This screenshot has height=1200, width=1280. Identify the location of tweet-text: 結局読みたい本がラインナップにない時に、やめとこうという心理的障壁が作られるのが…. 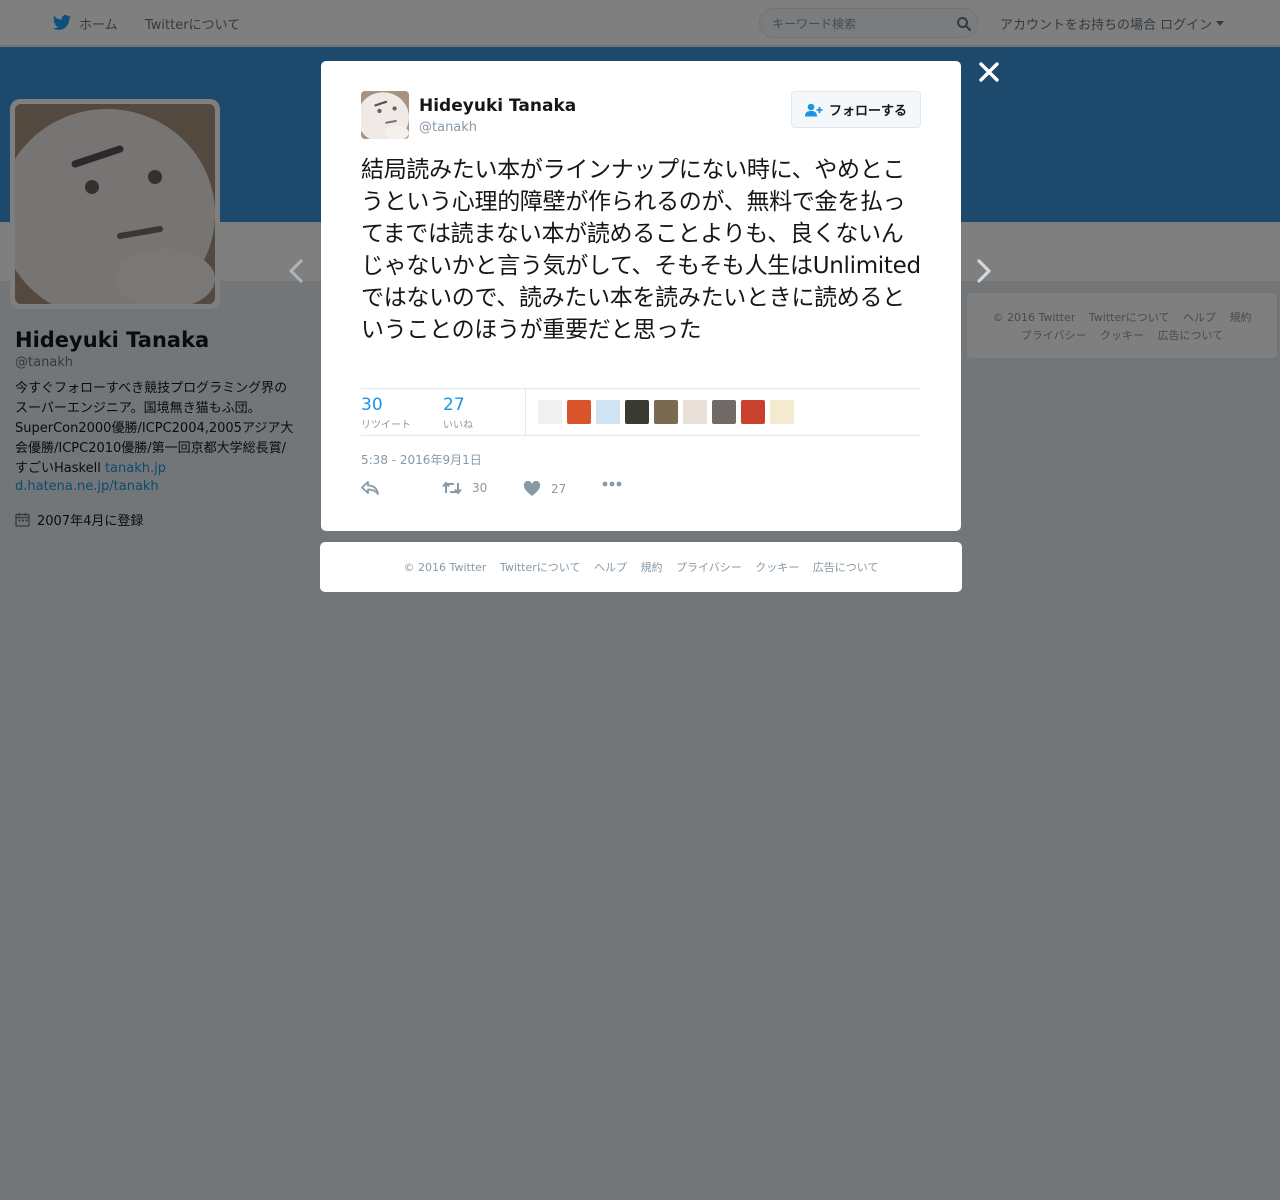
(641, 250).